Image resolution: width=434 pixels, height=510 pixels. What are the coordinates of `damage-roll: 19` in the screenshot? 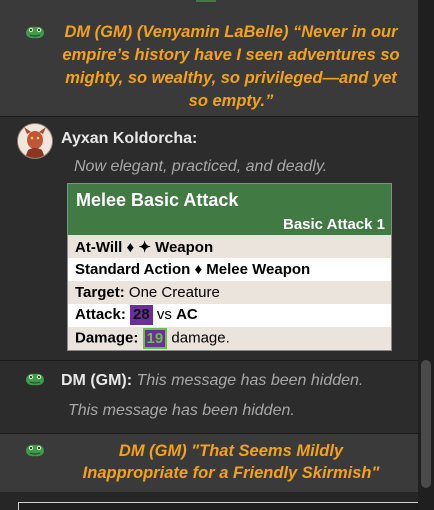 It's located at (155, 338).